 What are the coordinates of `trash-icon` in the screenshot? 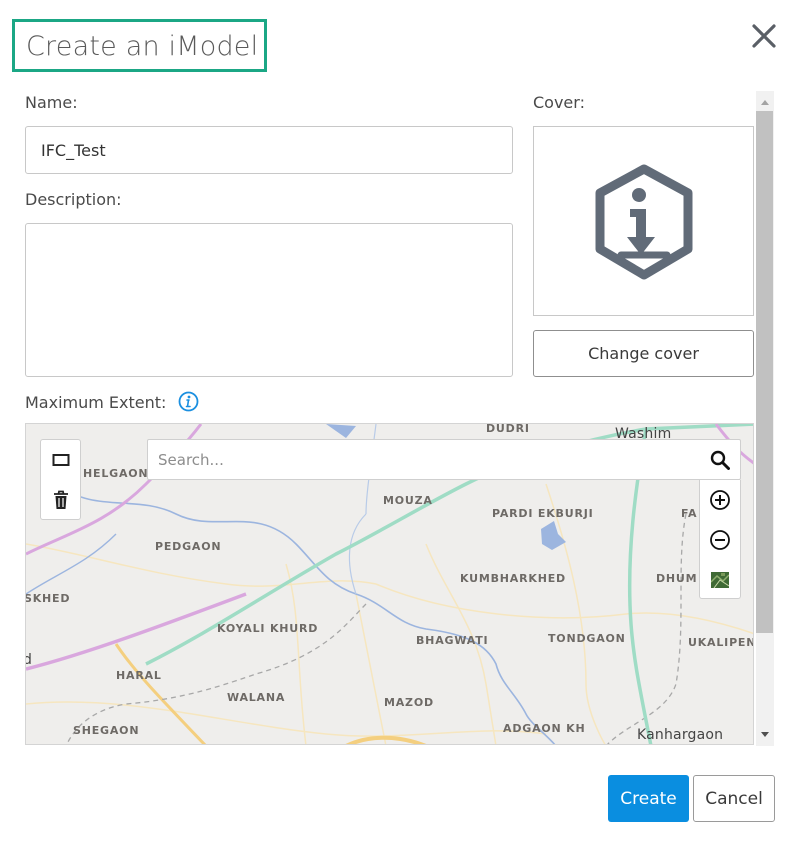 It's located at (60, 499).